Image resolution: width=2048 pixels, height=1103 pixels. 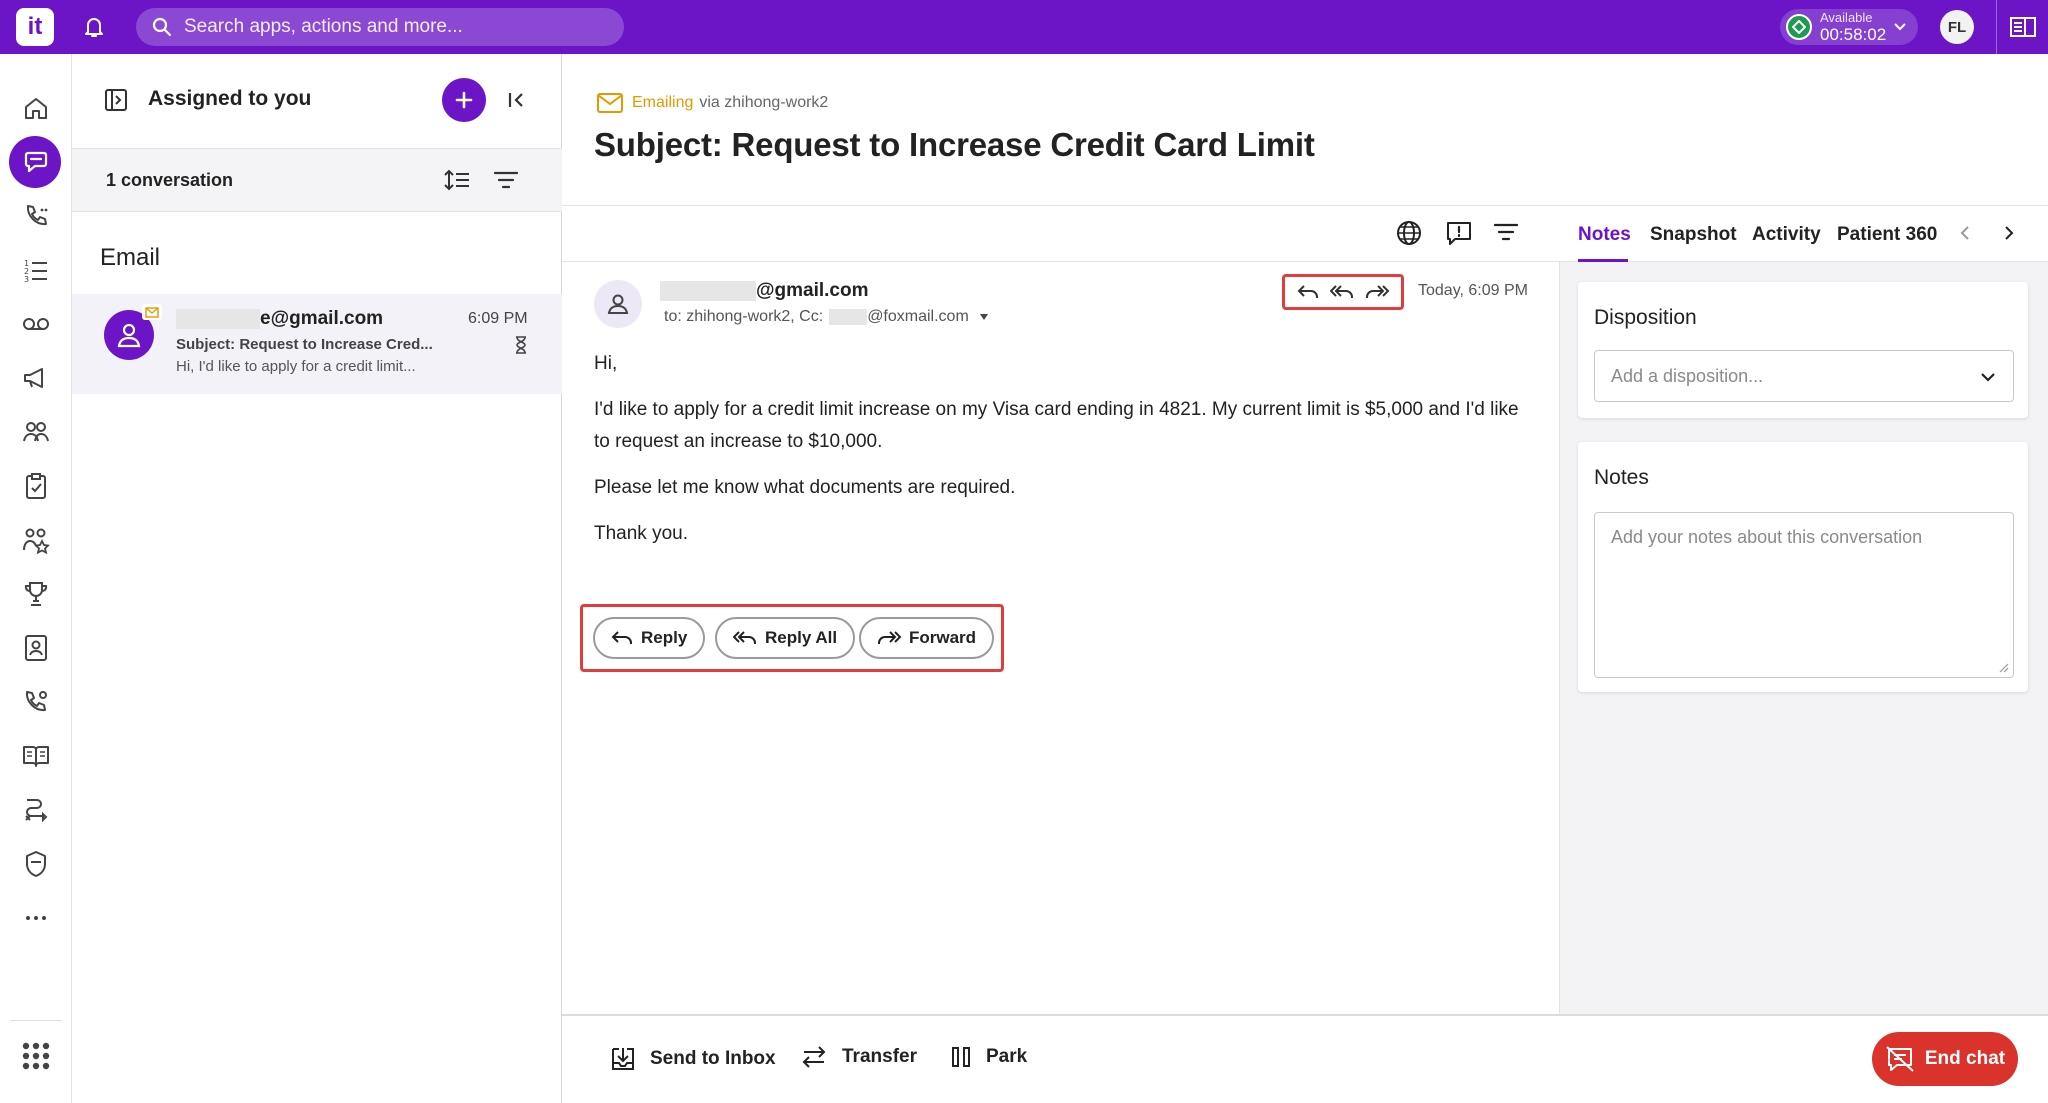 What do you see at coordinates (785, 638) in the screenshot?
I see `reply-all-button: Reply All` at bounding box center [785, 638].